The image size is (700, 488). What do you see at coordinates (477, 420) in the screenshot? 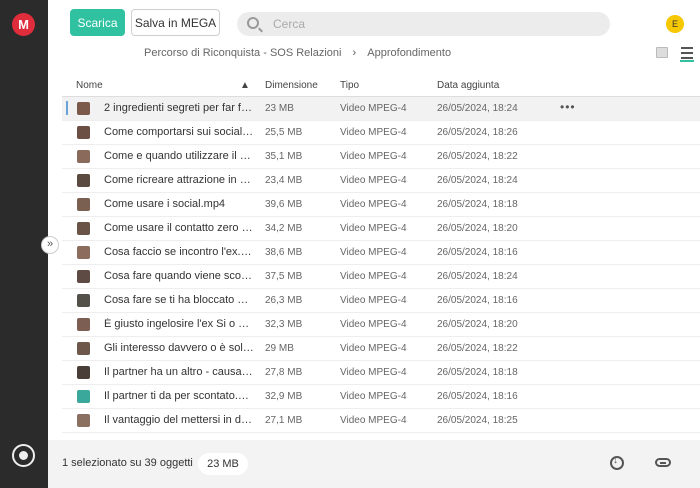
I see `file-date: 26/05/2024, 18:25` at bounding box center [477, 420].